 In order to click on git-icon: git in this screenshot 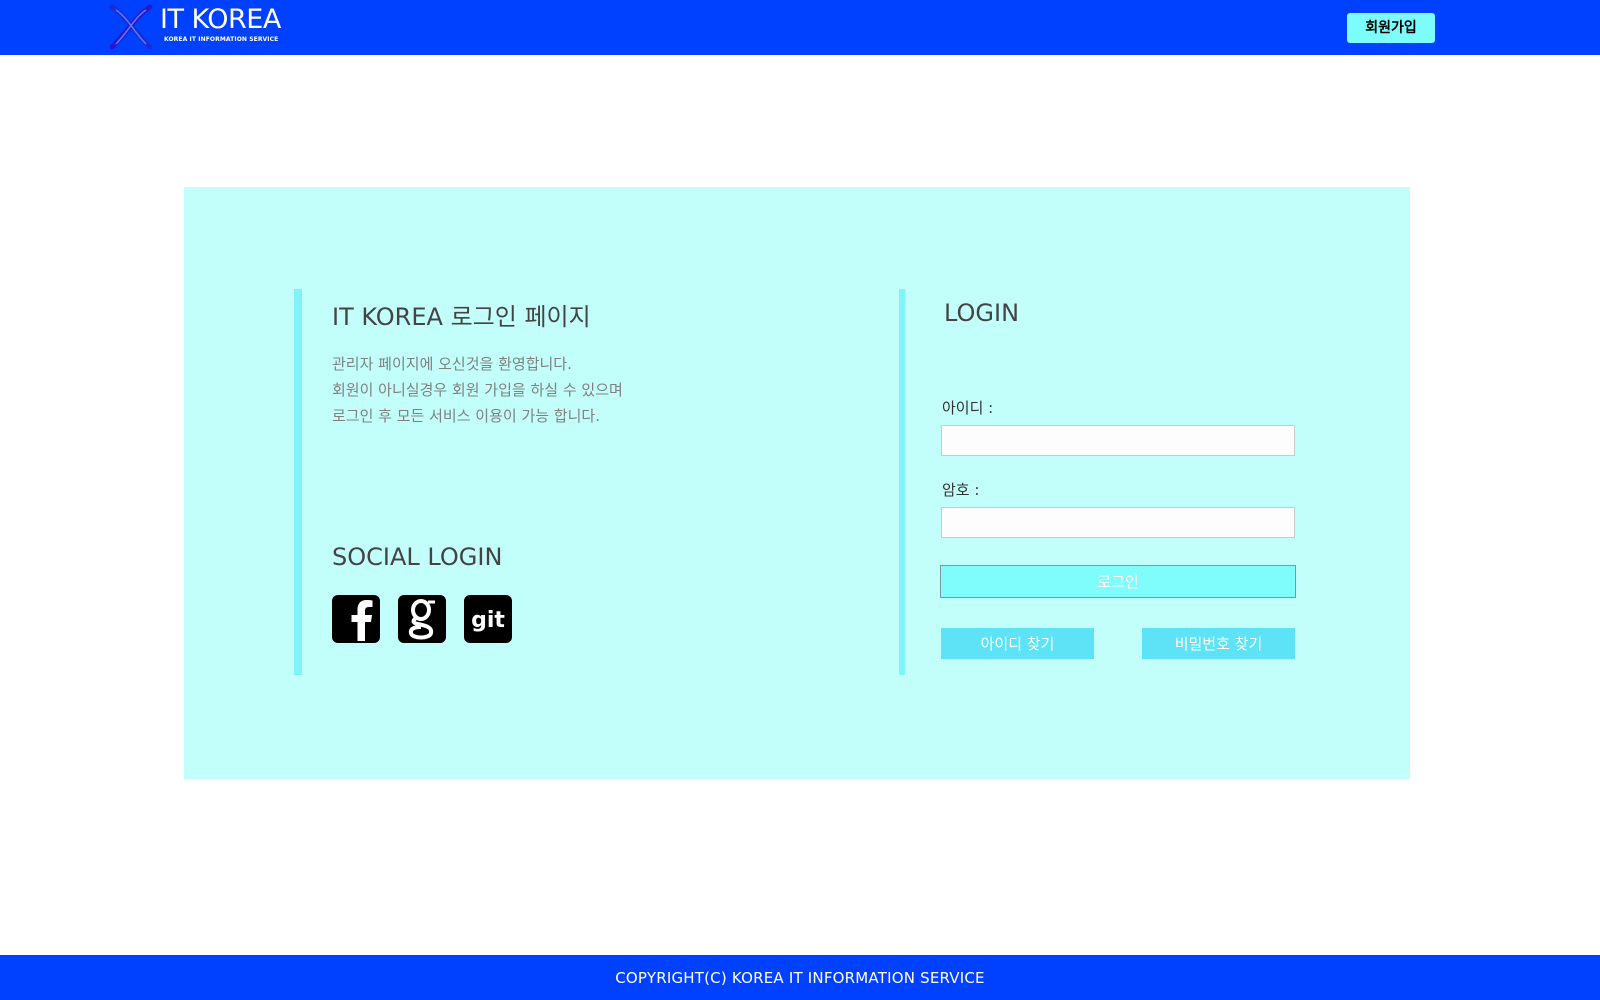, I will do `click(488, 619)`.